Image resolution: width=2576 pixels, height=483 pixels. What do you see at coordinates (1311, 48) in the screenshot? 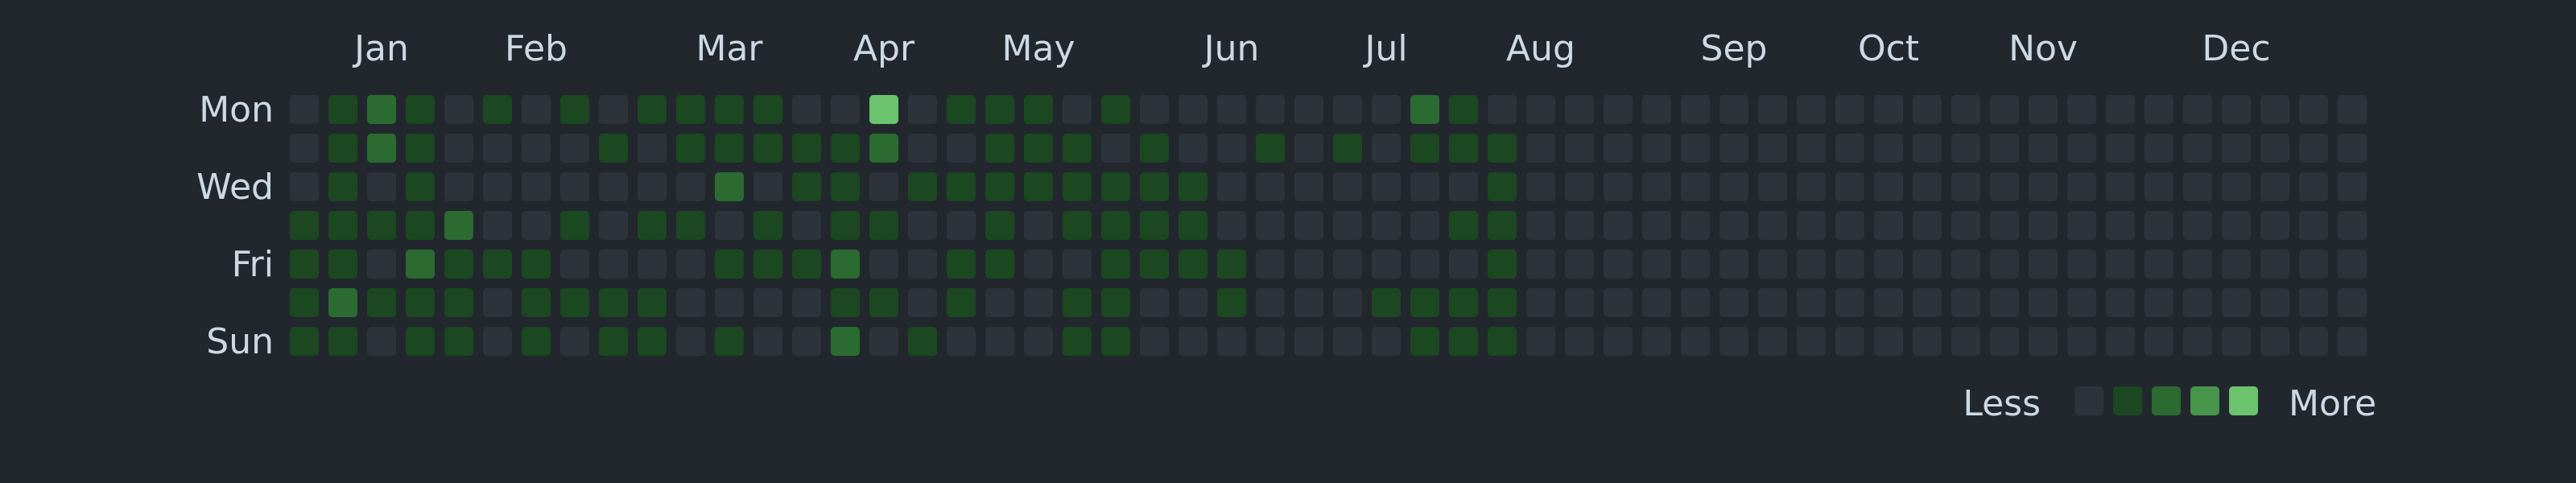
I see `month-labels: Jan Feb Mar Apr May Jun Jul Aug Sep Oct Nov Dec` at bounding box center [1311, 48].